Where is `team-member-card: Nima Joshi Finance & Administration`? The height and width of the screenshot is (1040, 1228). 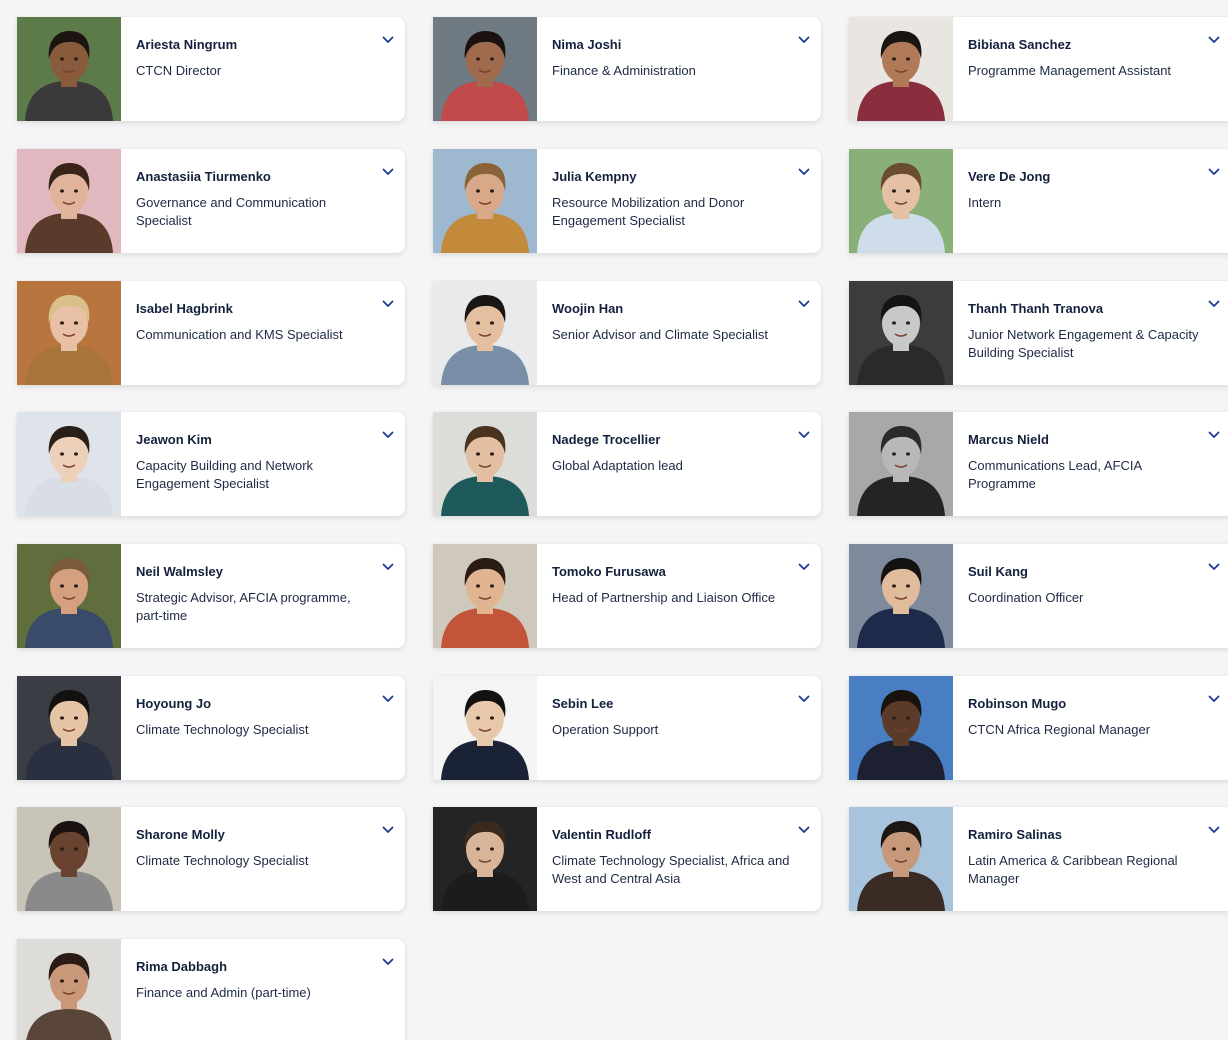
team-member-card: Nima Joshi Finance & Administration is located at coordinates (627, 69).